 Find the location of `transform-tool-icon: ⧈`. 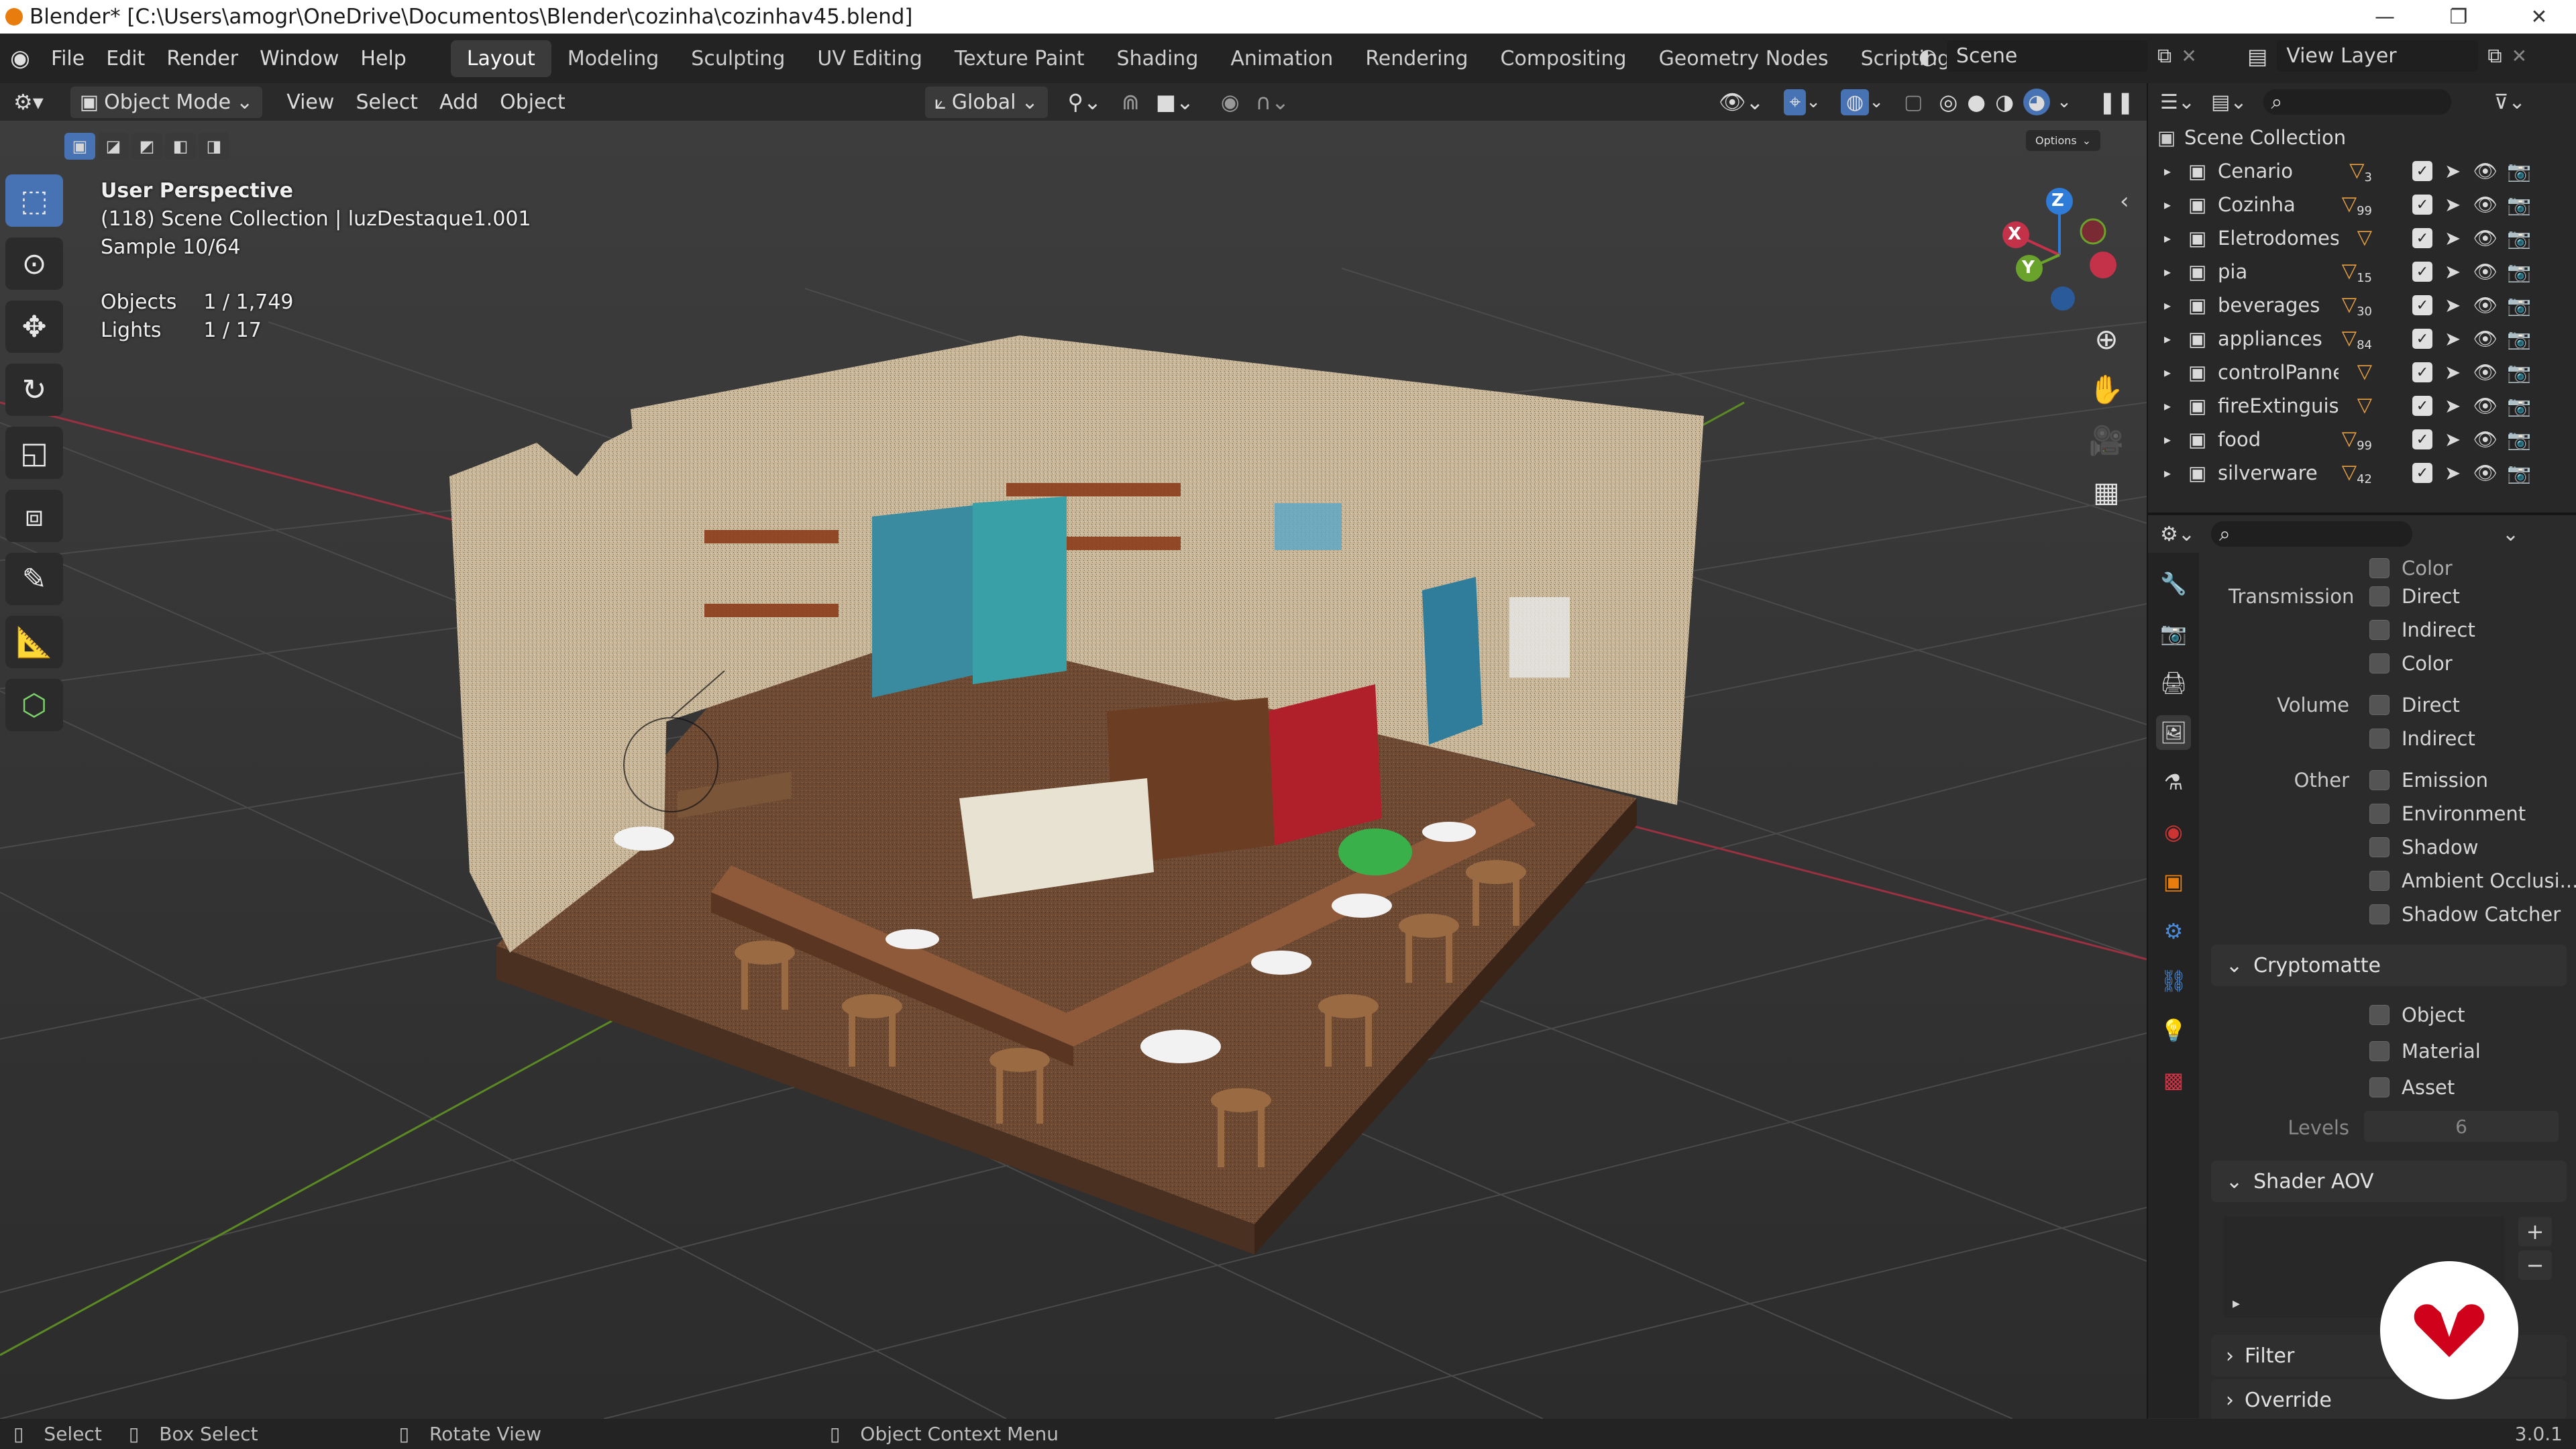

transform-tool-icon: ⧈ is located at coordinates (34, 516).